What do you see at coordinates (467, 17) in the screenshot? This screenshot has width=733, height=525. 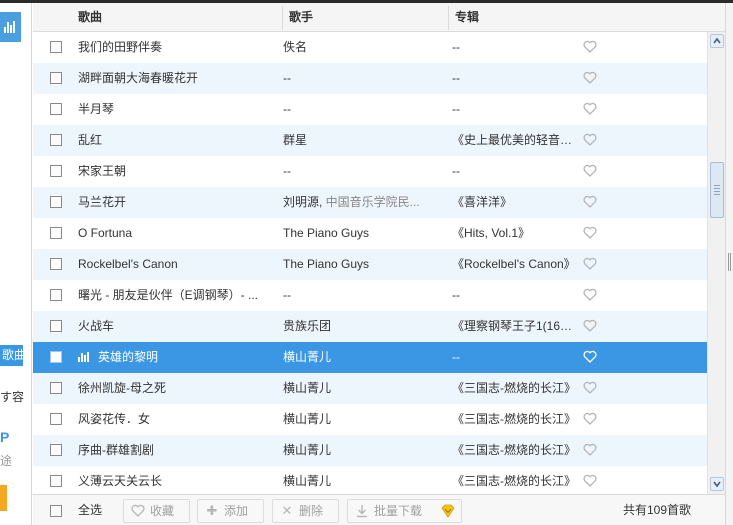 I see `column-header-album: 专辑` at bounding box center [467, 17].